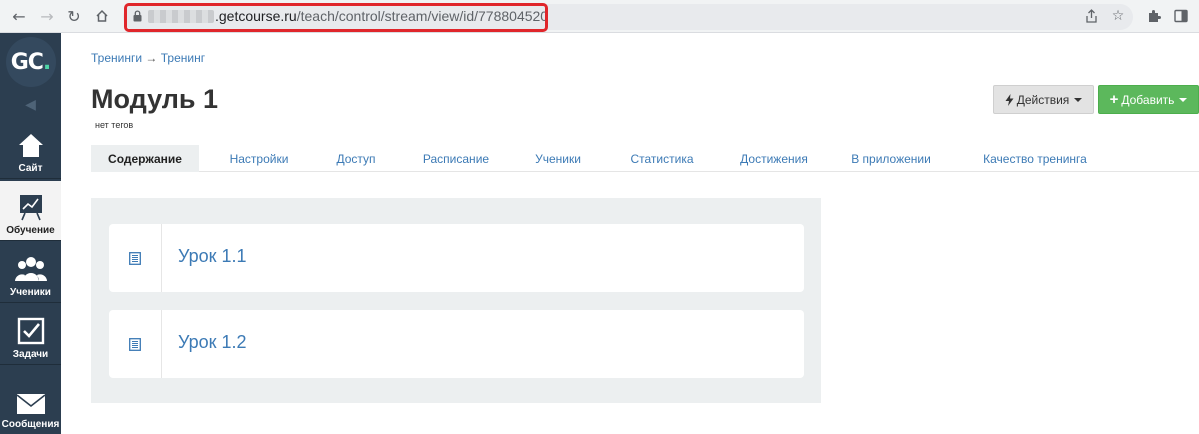 The image size is (1199, 434). I want to click on tab-students: Ученики, so click(558, 158).